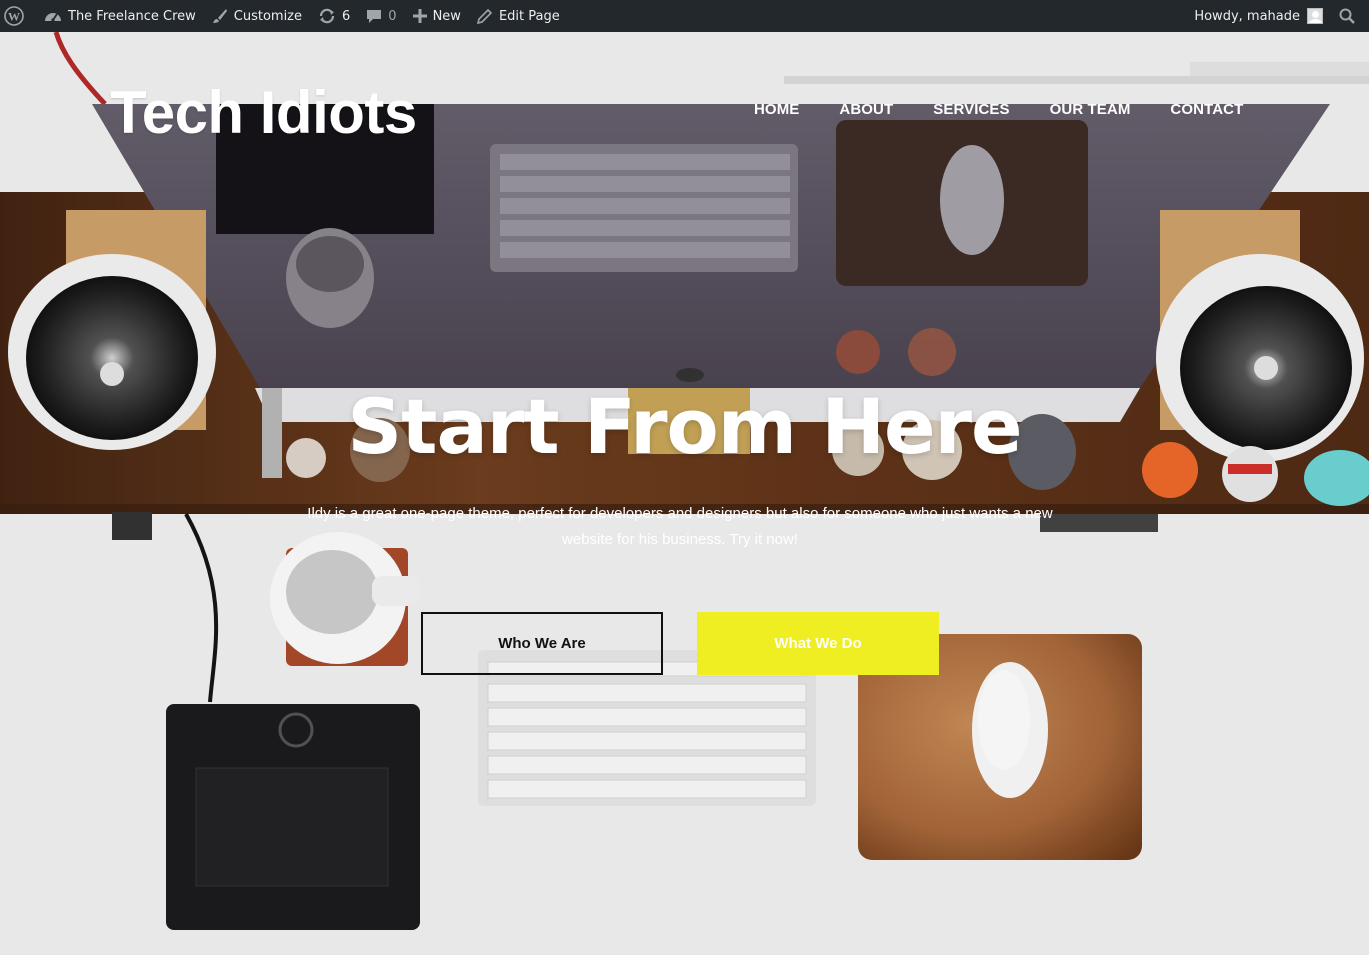 The image size is (1369, 955). Describe the element at coordinates (1206, 109) in the screenshot. I see `nav-contact: CONTACT` at that location.